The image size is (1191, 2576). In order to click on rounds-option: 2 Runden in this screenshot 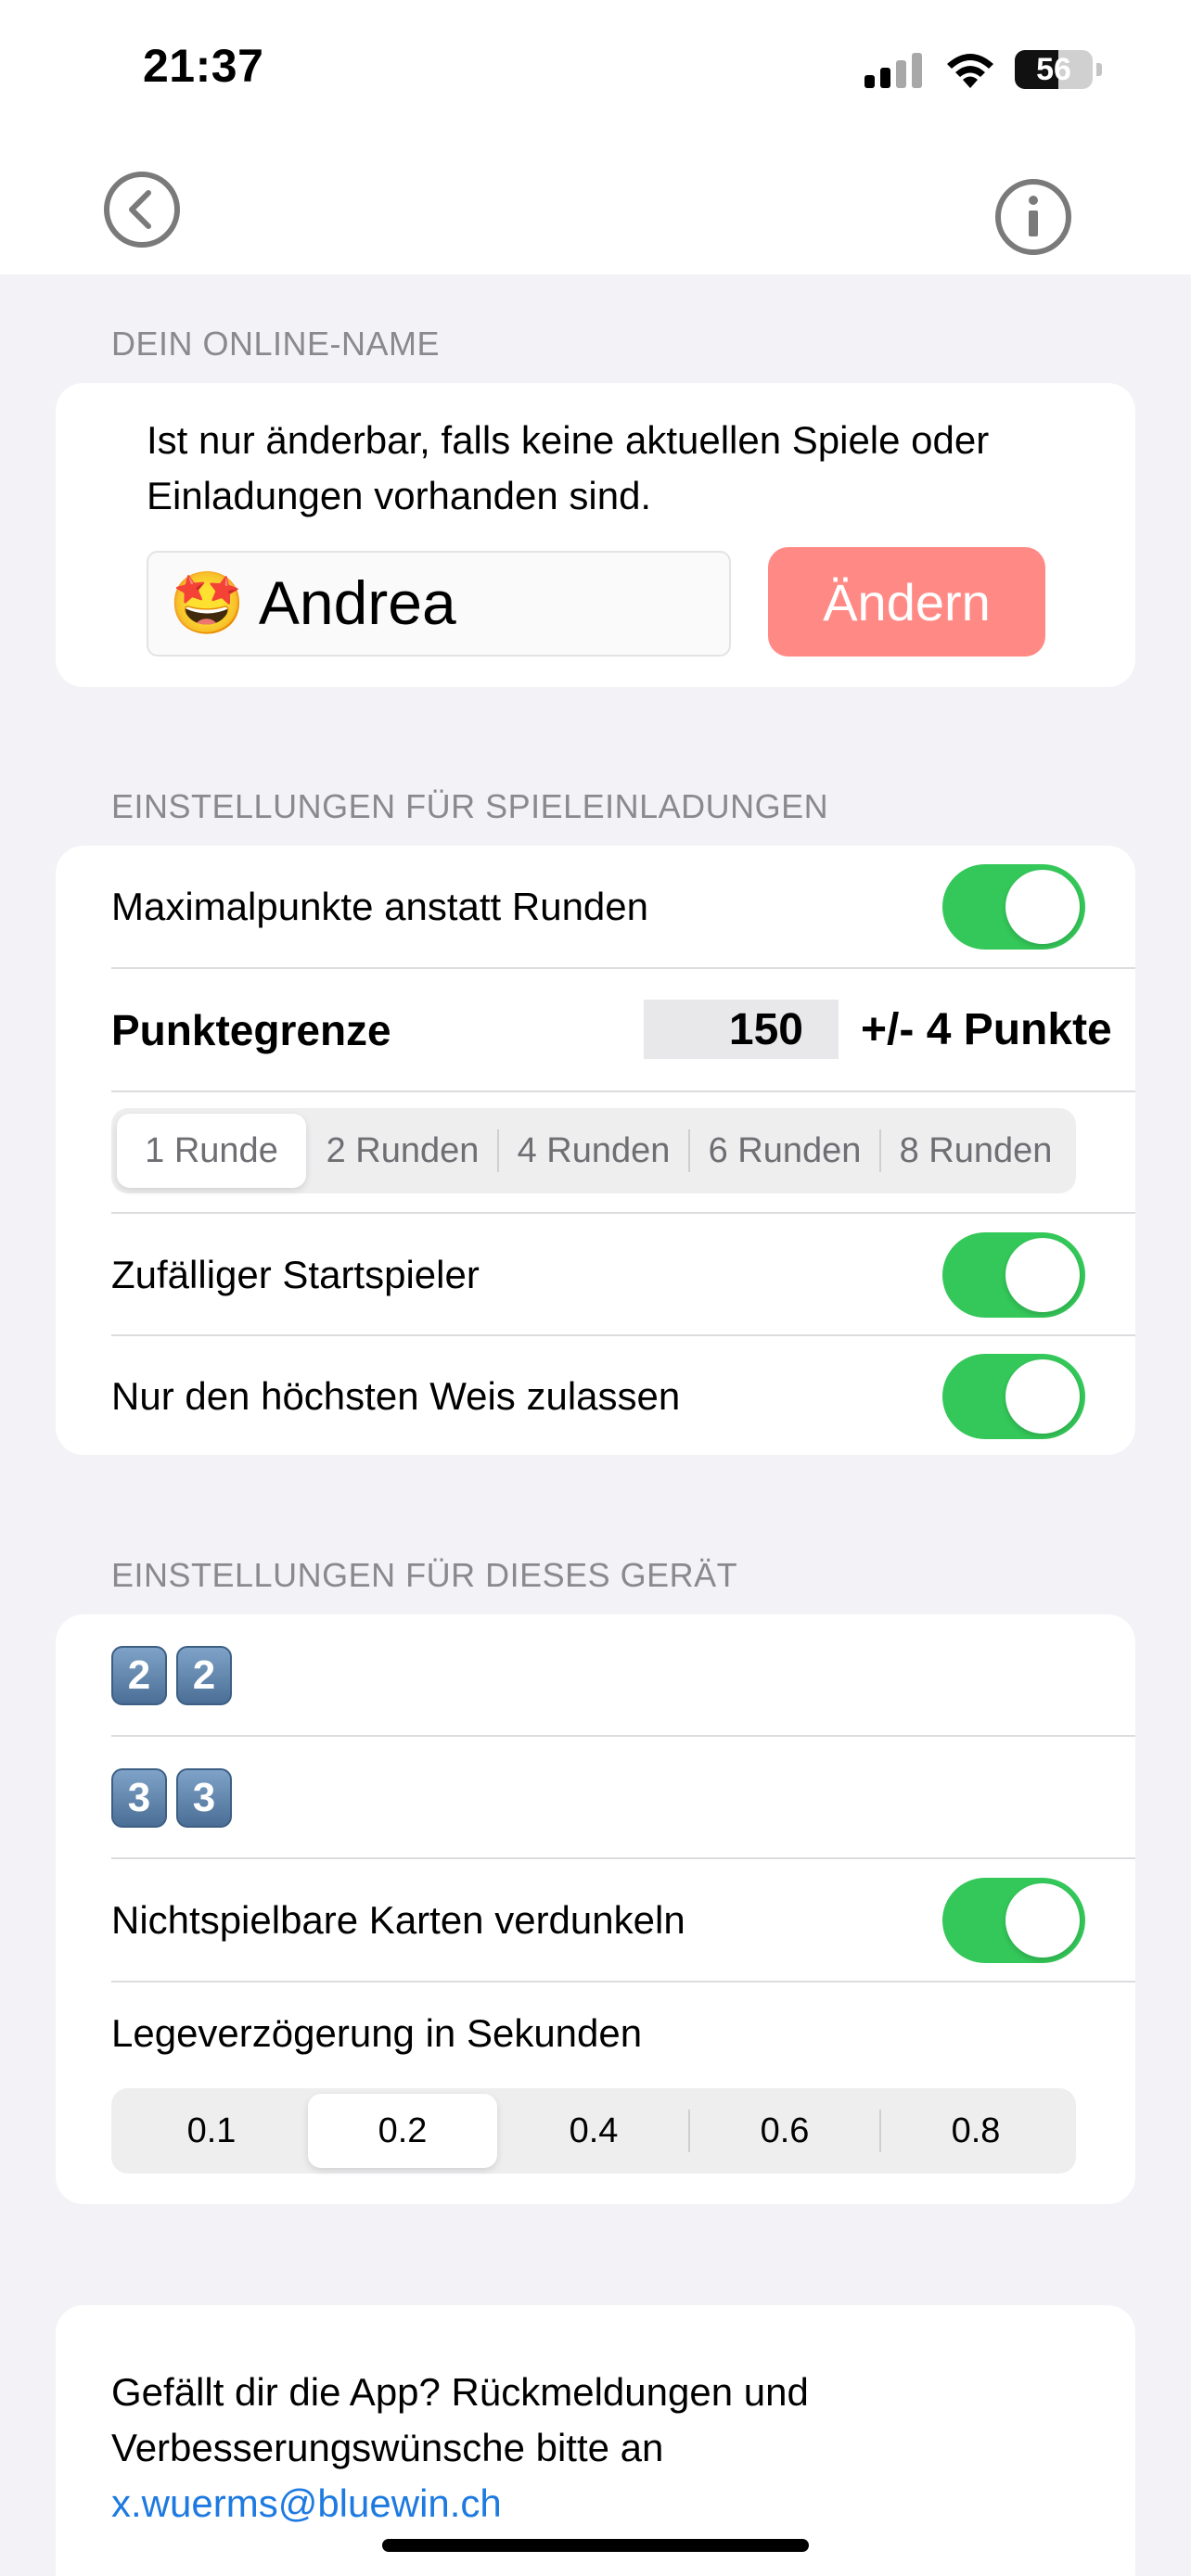, I will do `click(402, 1151)`.